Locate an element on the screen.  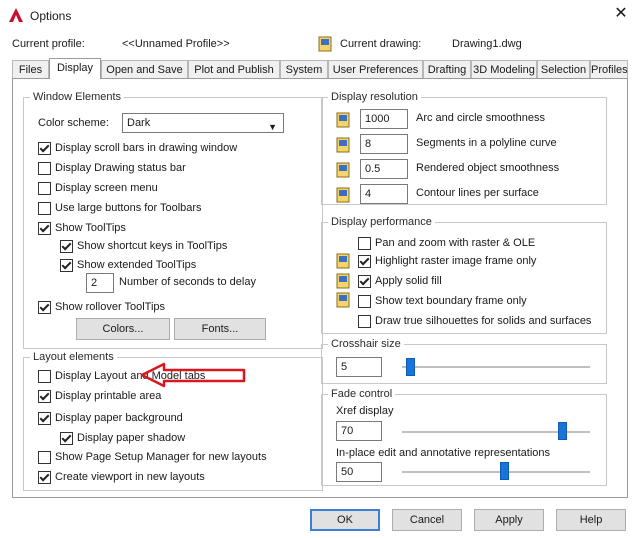
cb-apply-solid-fill-row: Apply solid fill is located at coordinates (400, 281).